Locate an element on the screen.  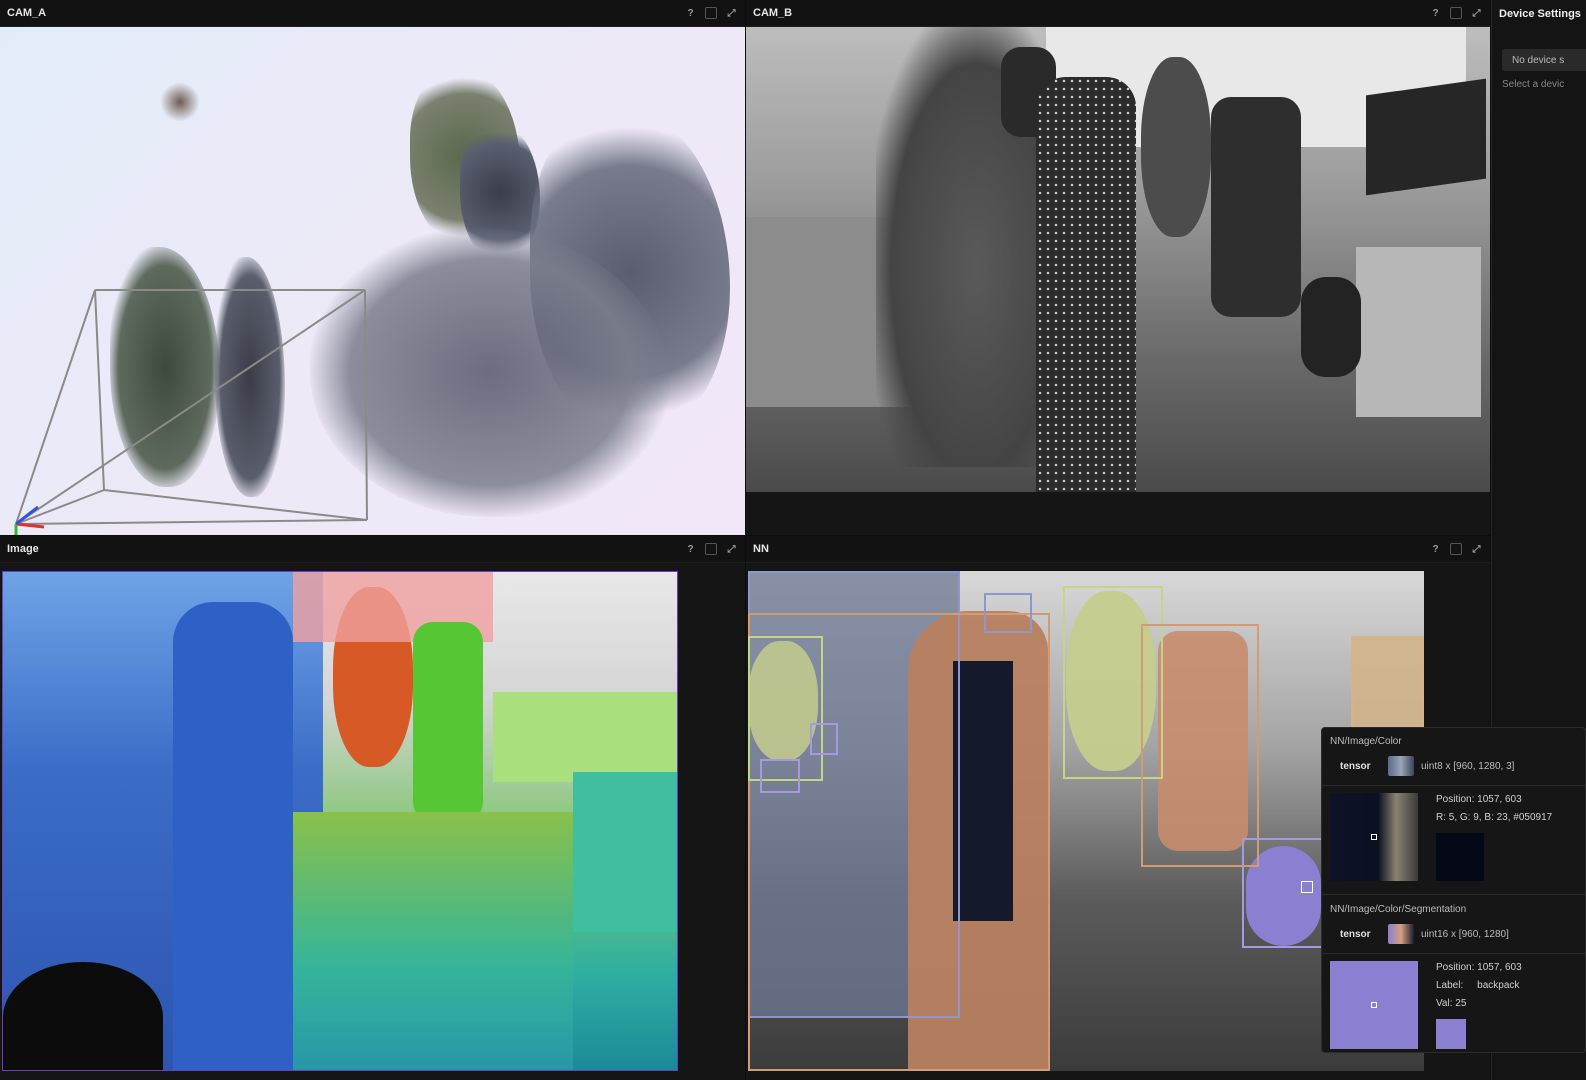
device-settings-title: Device Settings is located at coordinates (1540, 13).